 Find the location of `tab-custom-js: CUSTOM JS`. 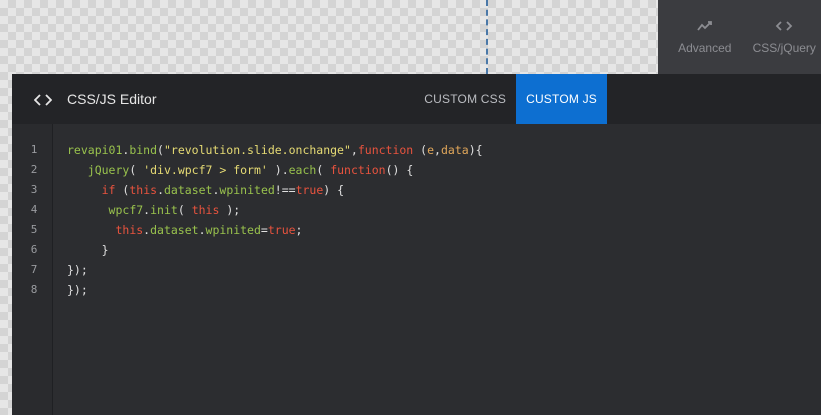

tab-custom-js: CUSTOM JS is located at coordinates (561, 99).